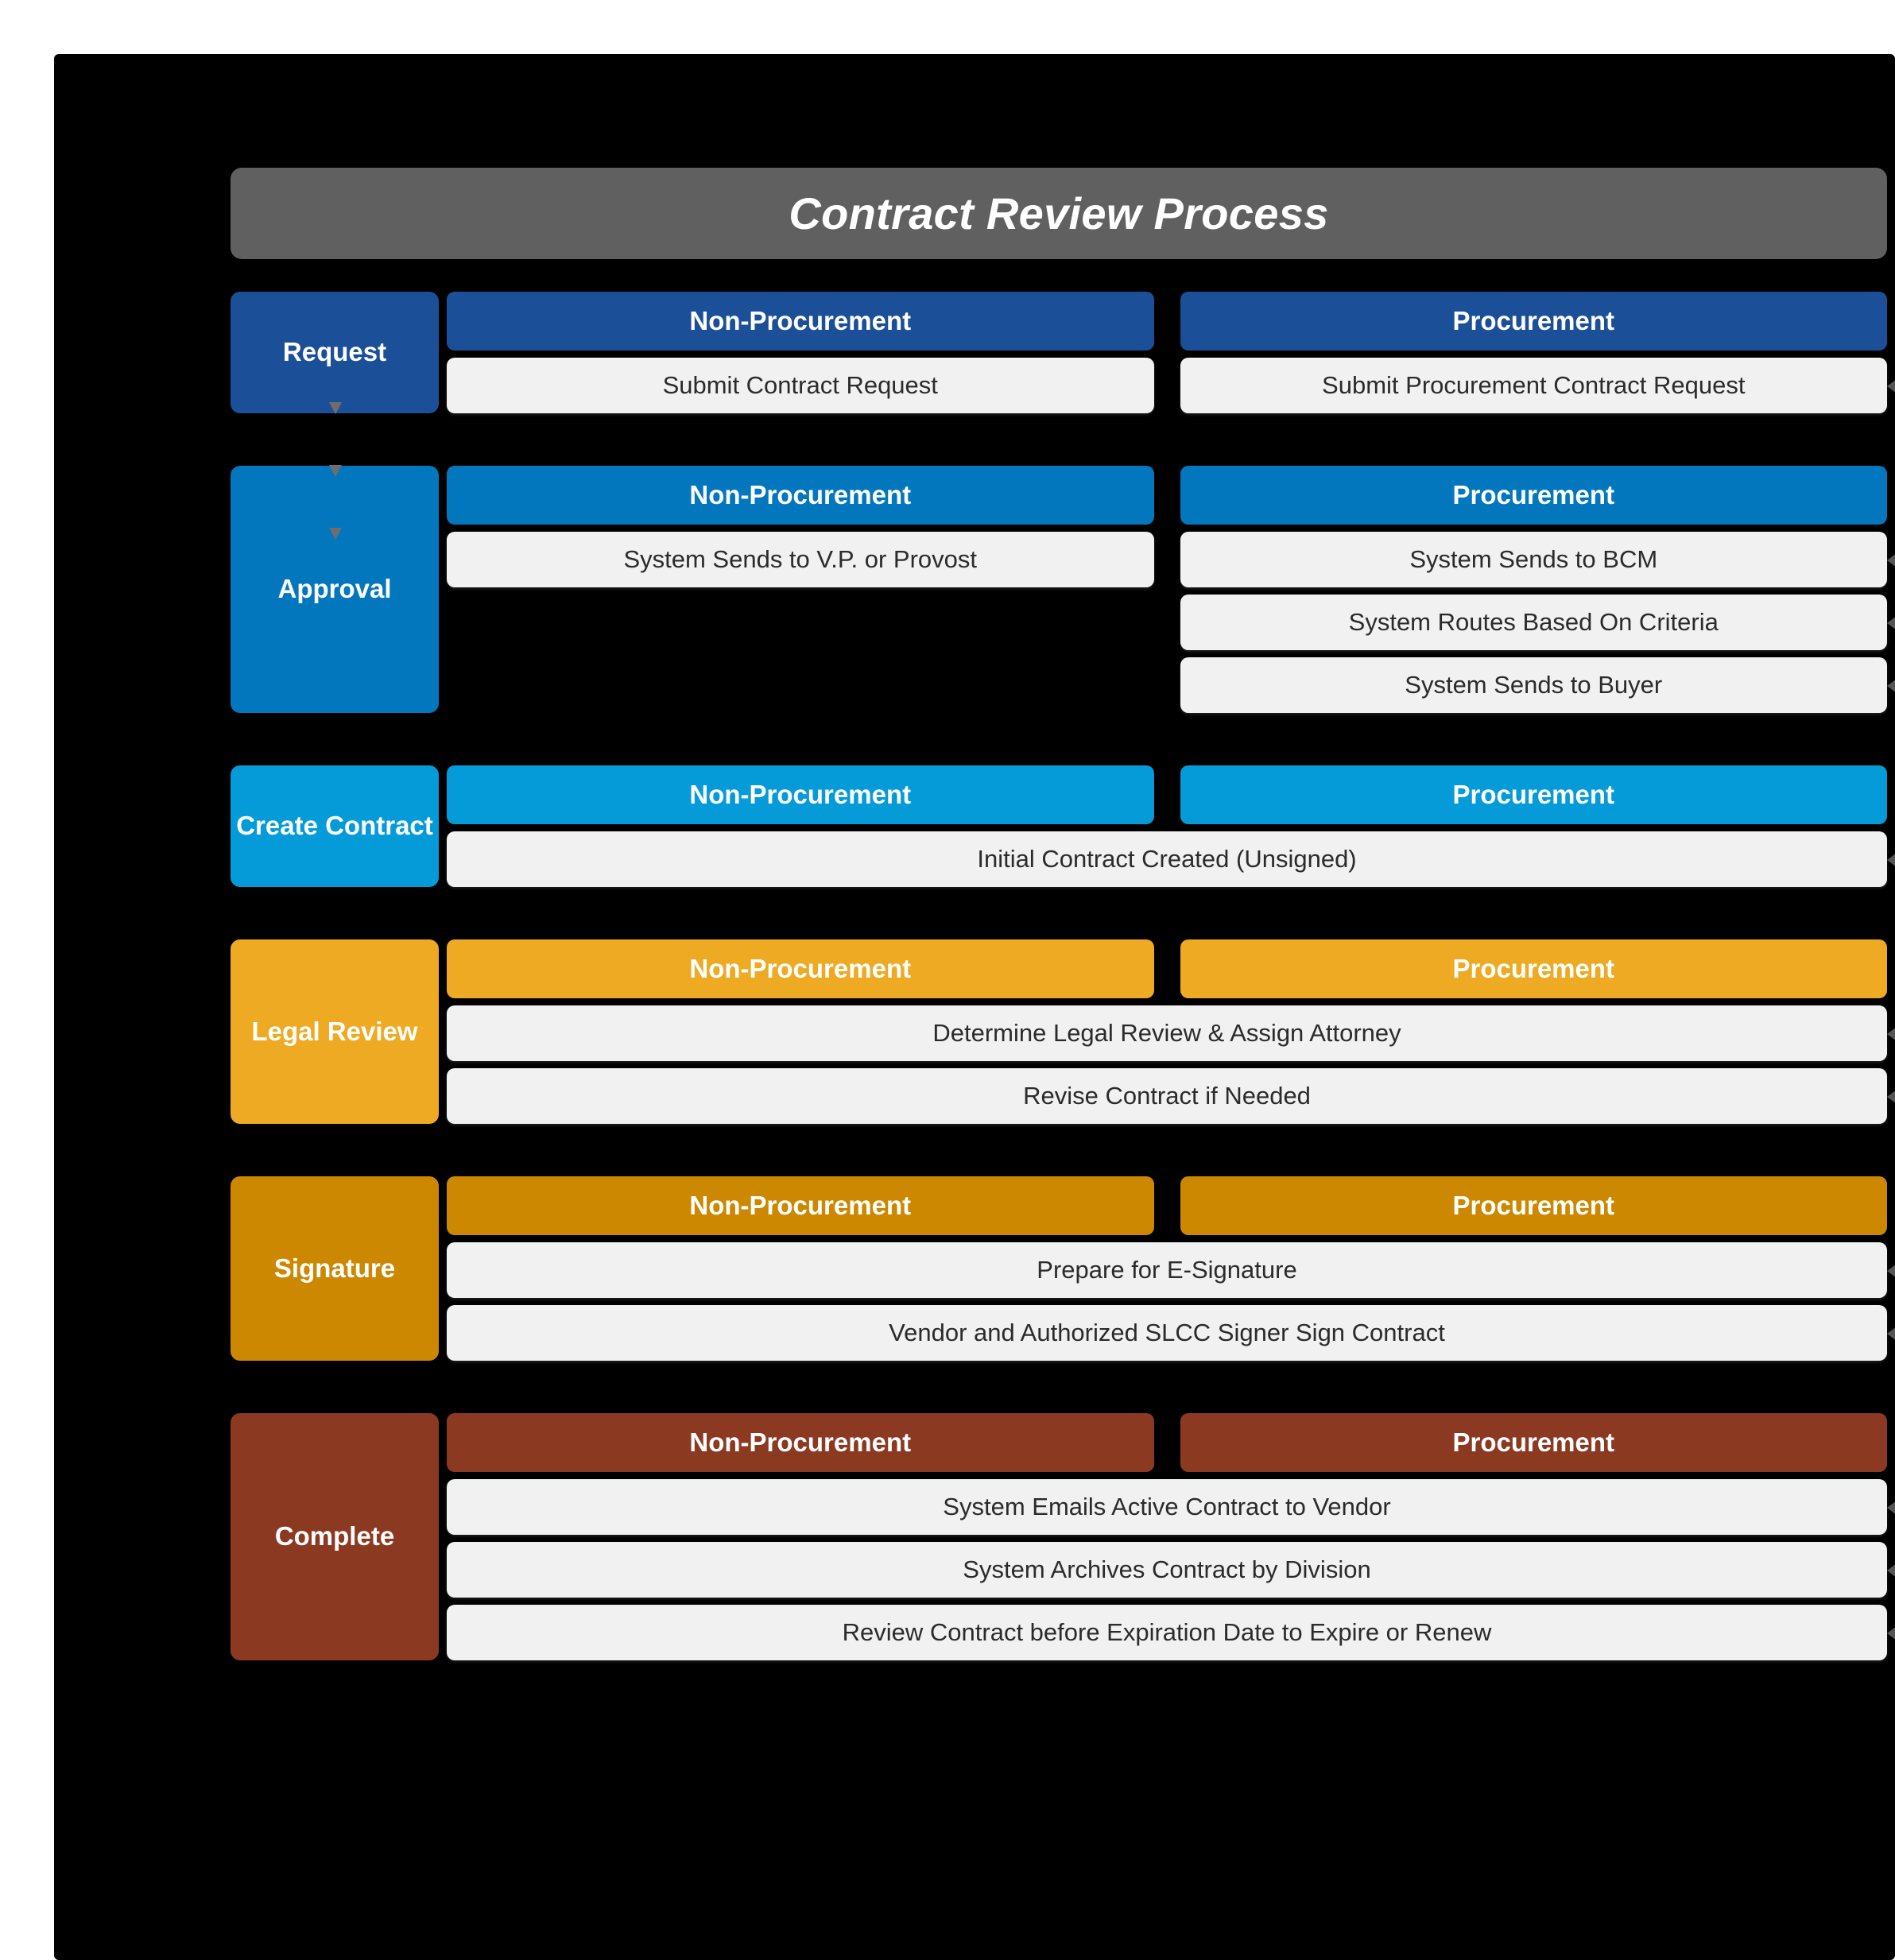 This screenshot has width=1895, height=1960. I want to click on task-row: Prepare for E-Signature Coordinator, so click(1171, 1271).